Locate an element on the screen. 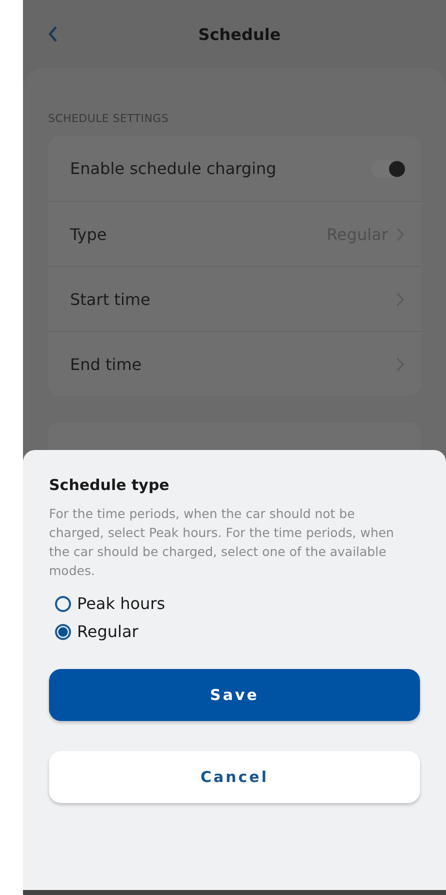  screen-title: Schedule is located at coordinates (239, 34).